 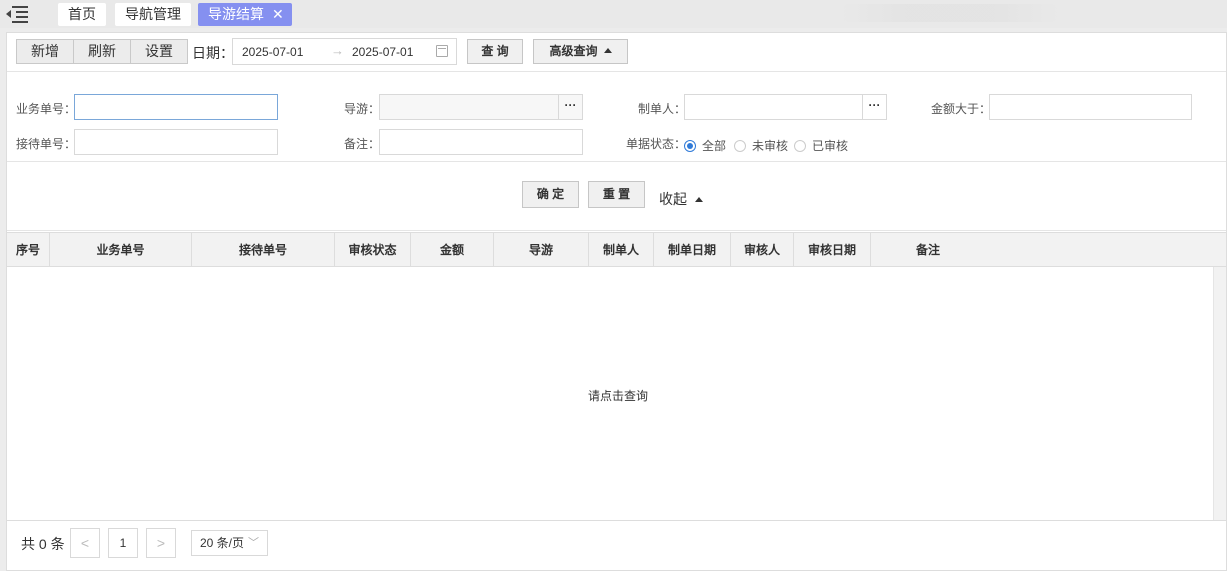 What do you see at coordinates (159, 51) in the screenshot?
I see `settings-button: 设置` at bounding box center [159, 51].